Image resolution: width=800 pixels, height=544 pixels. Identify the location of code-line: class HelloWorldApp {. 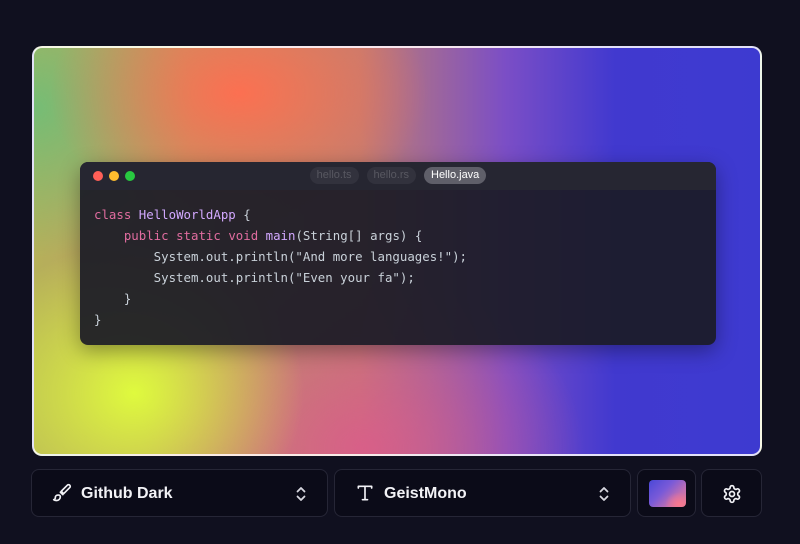
(172, 214).